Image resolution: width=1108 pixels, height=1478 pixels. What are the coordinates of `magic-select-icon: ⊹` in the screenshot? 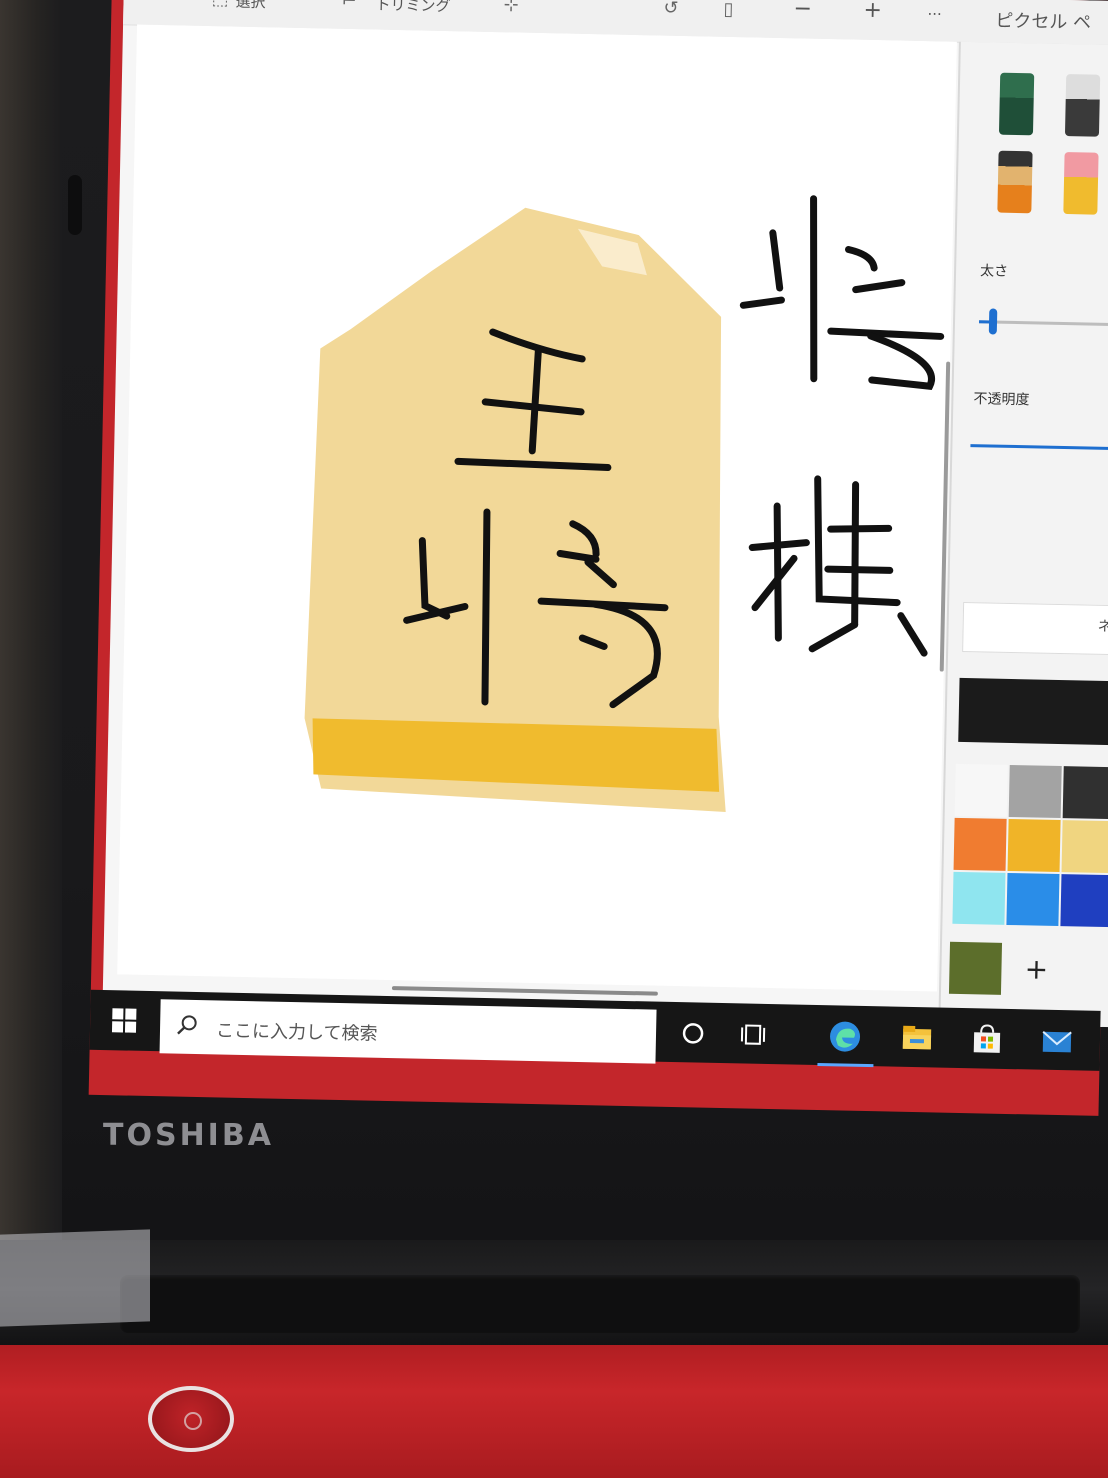 It's located at (511, 8).